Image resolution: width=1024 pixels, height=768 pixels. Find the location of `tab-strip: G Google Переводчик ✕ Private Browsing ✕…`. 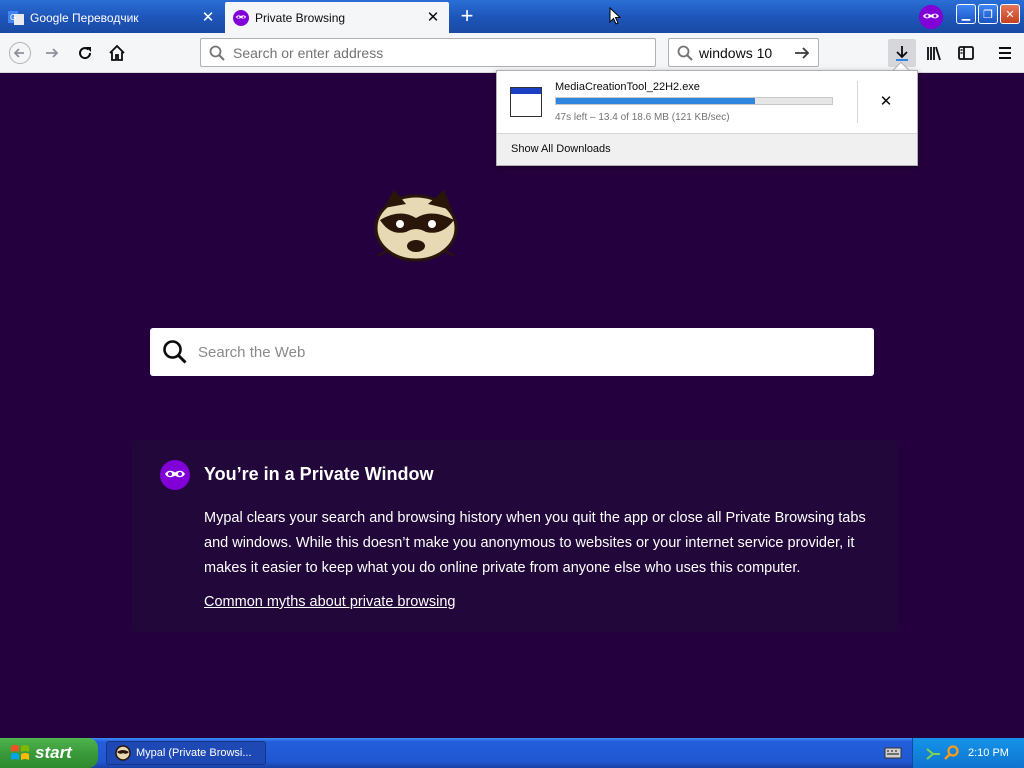

tab-strip: G Google Переводчик ✕ Private Browsing ✕… is located at coordinates (512, 16).